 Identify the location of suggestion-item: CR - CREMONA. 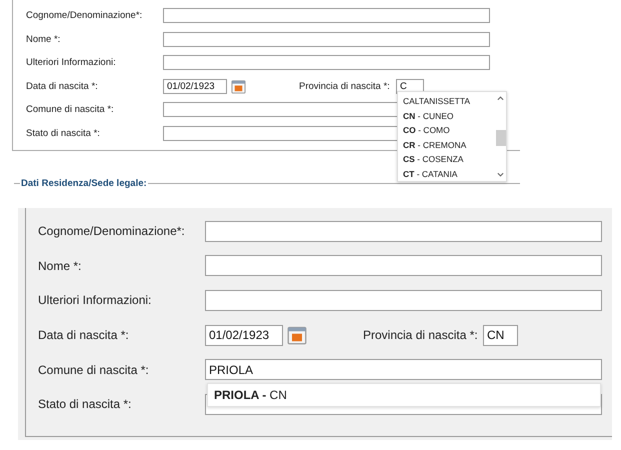
(446, 145).